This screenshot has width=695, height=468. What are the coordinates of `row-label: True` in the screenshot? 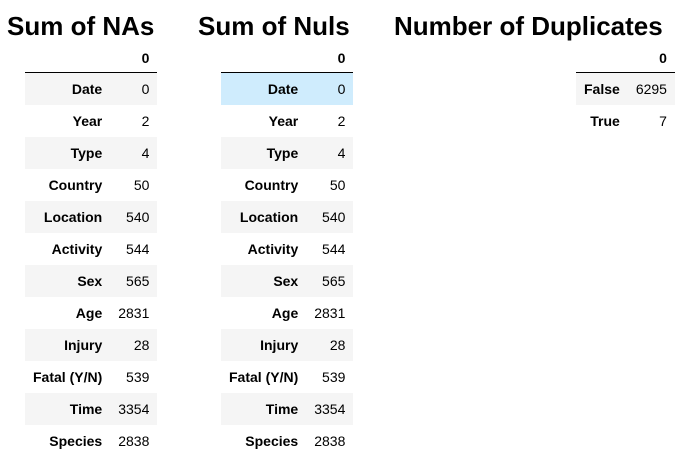 It's located at (605, 121).